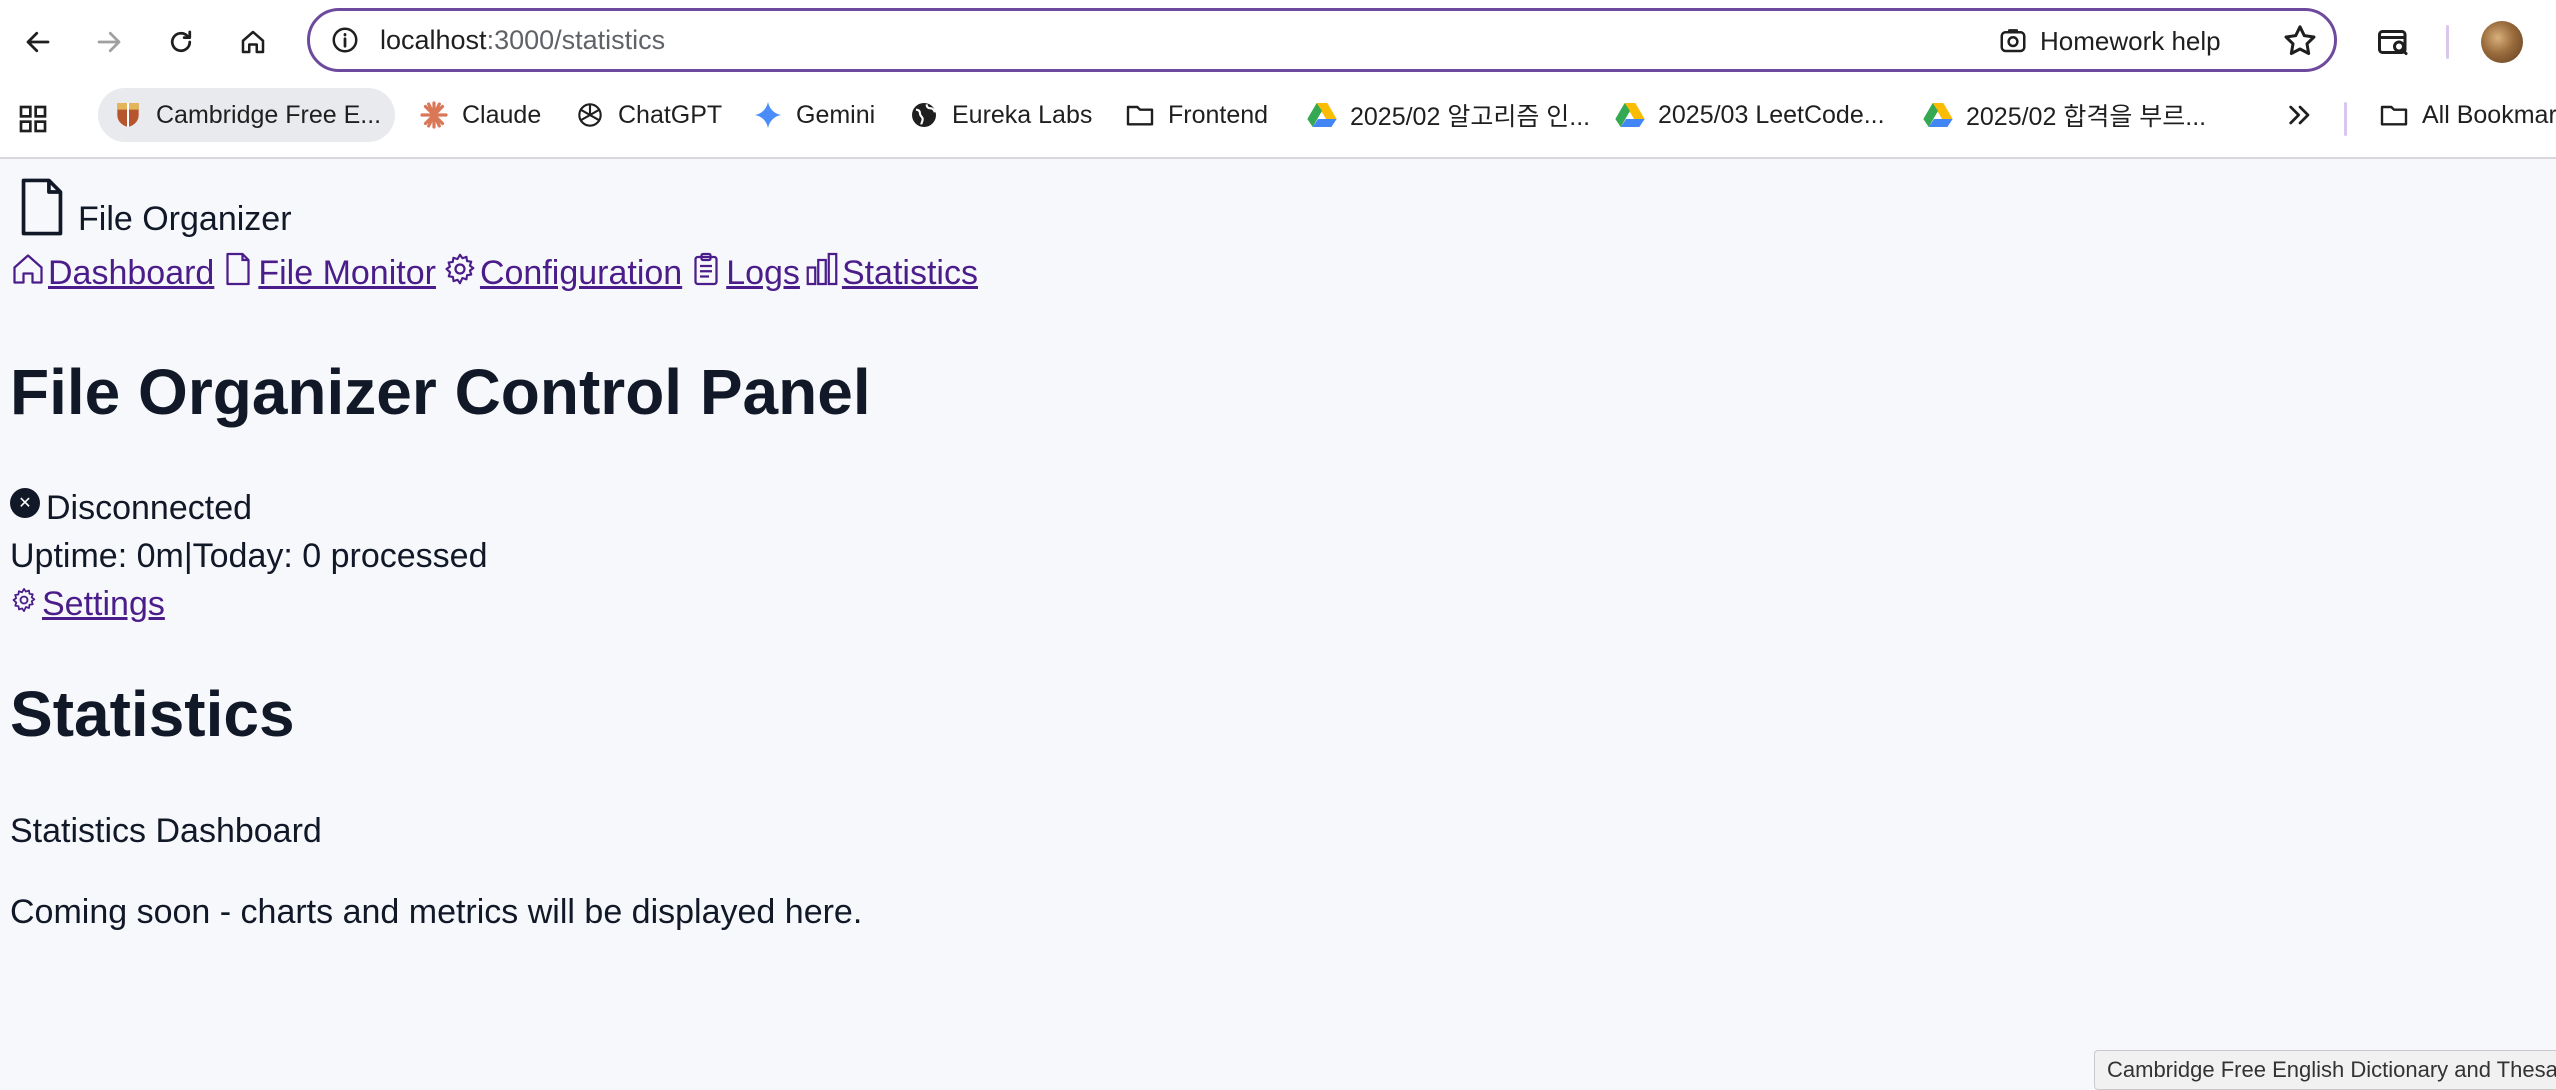 This screenshot has width=2556, height=1090. What do you see at coordinates (763, 273) in the screenshot?
I see `nav-label: Logs` at bounding box center [763, 273].